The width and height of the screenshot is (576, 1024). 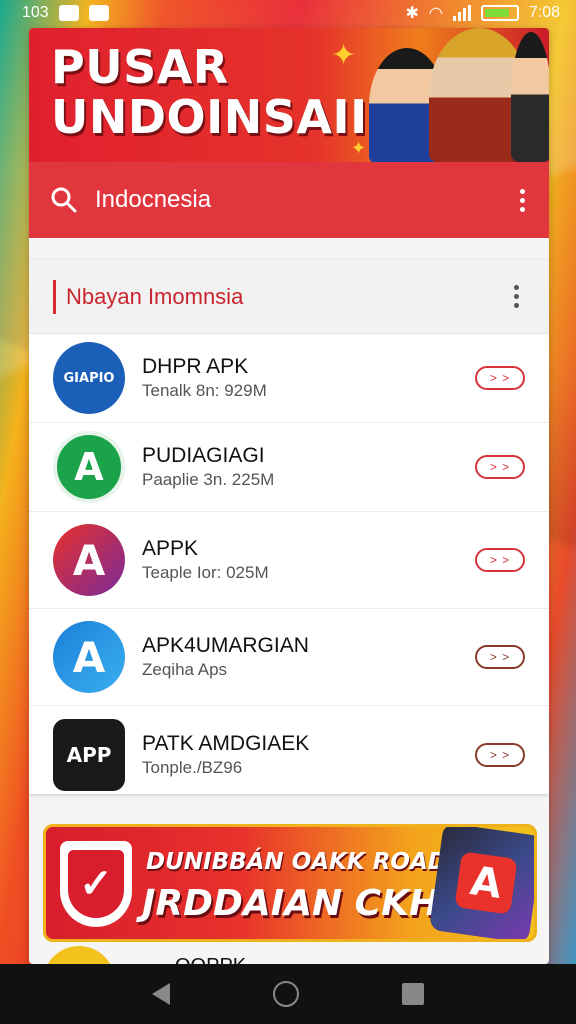 What do you see at coordinates (89, 754) in the screenshot?
I see `app-logo-icon: APP` at bounding box center [89, 754].